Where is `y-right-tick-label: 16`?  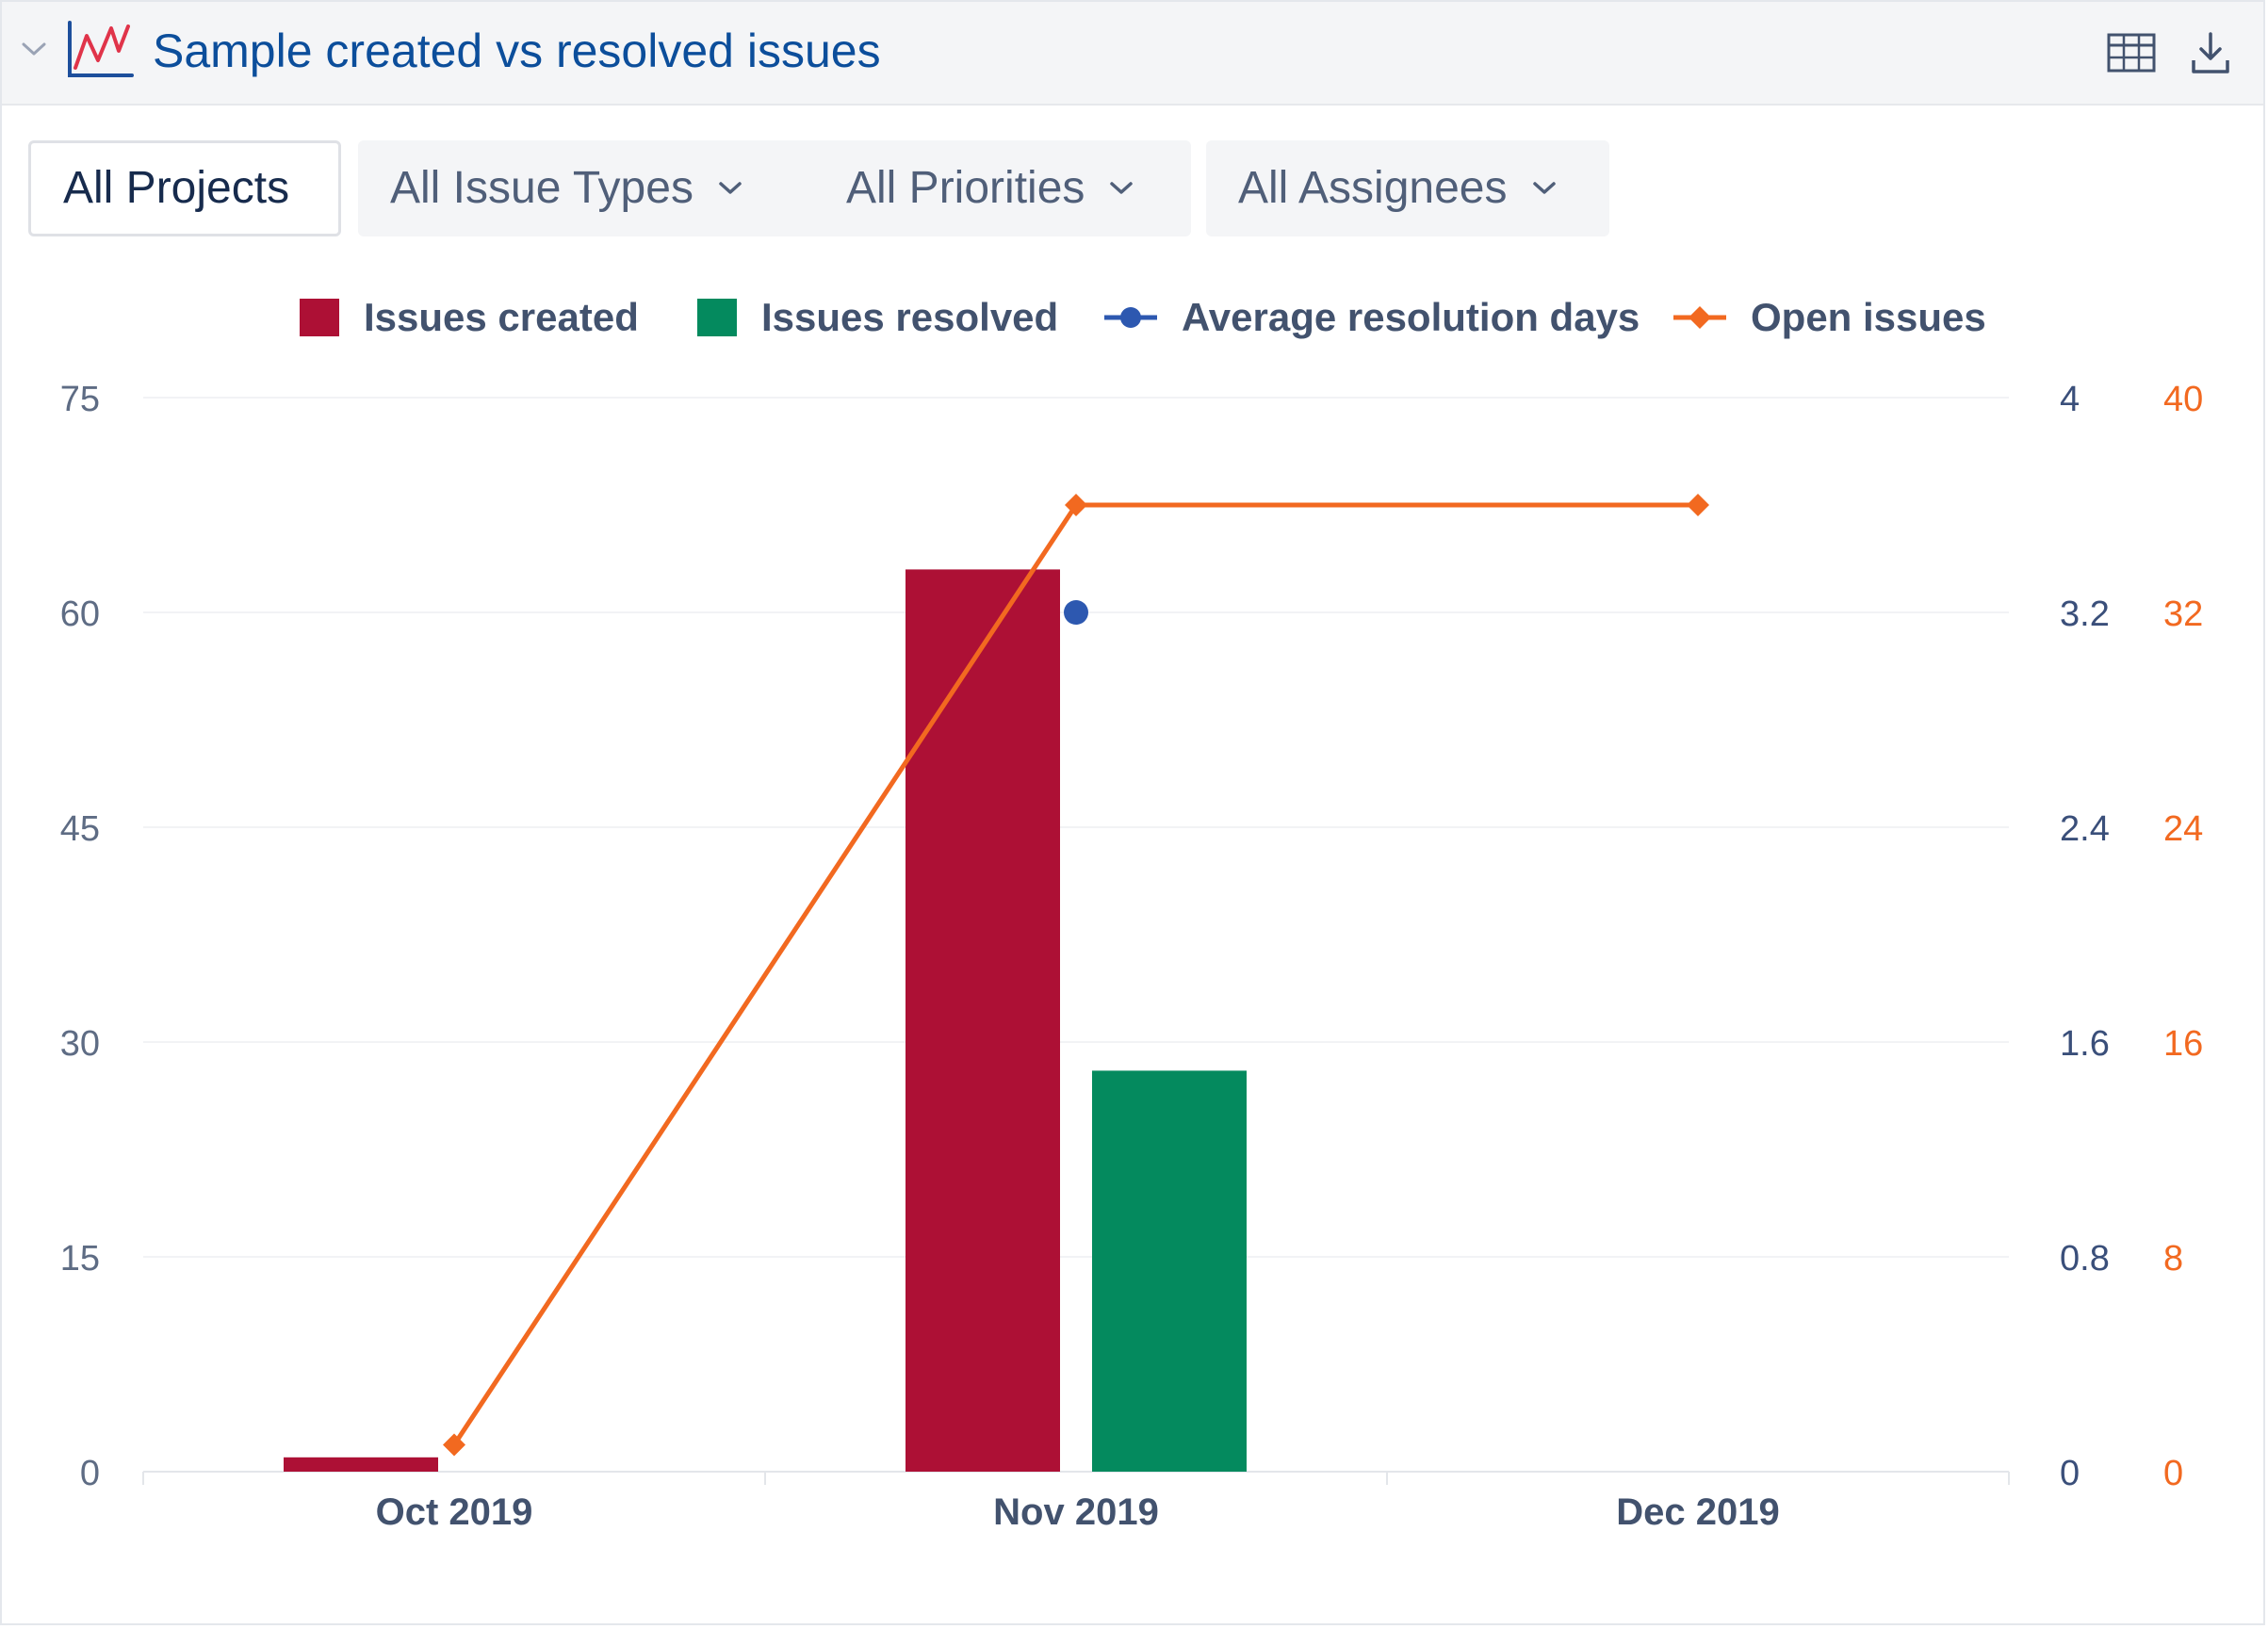
y-right-tick-label: 16 is located at coordinates (2183, 1044).